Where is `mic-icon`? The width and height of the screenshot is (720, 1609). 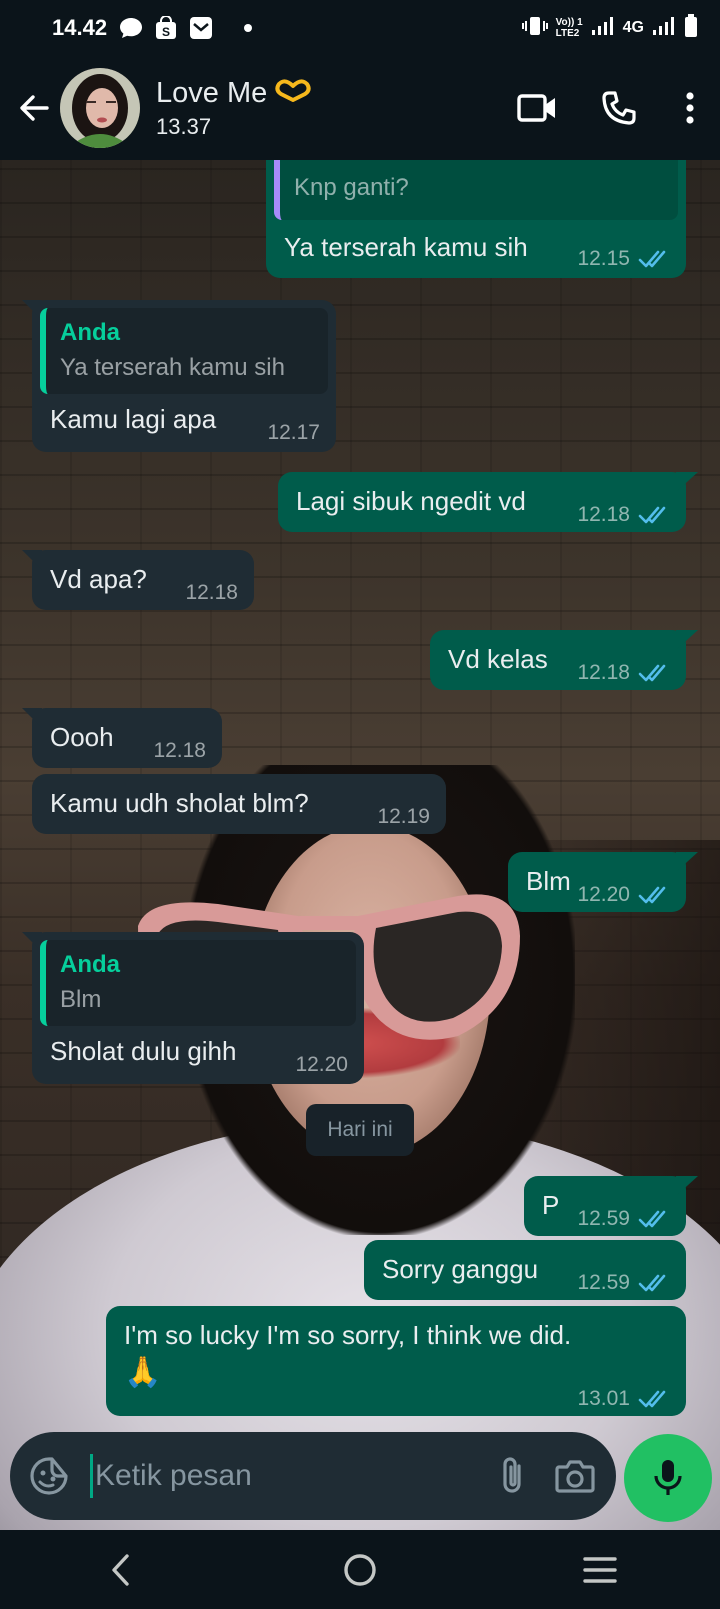 mic-icon is located at coordinates (668, 1477).